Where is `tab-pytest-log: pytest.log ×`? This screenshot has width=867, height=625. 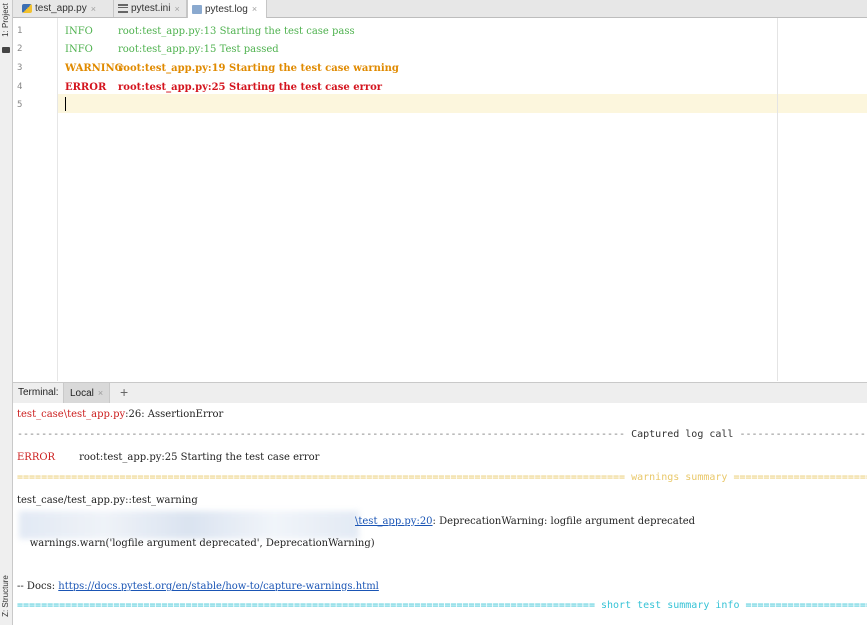
tab-pytest-log: pytest.log × is located at coordinates (227, 9).